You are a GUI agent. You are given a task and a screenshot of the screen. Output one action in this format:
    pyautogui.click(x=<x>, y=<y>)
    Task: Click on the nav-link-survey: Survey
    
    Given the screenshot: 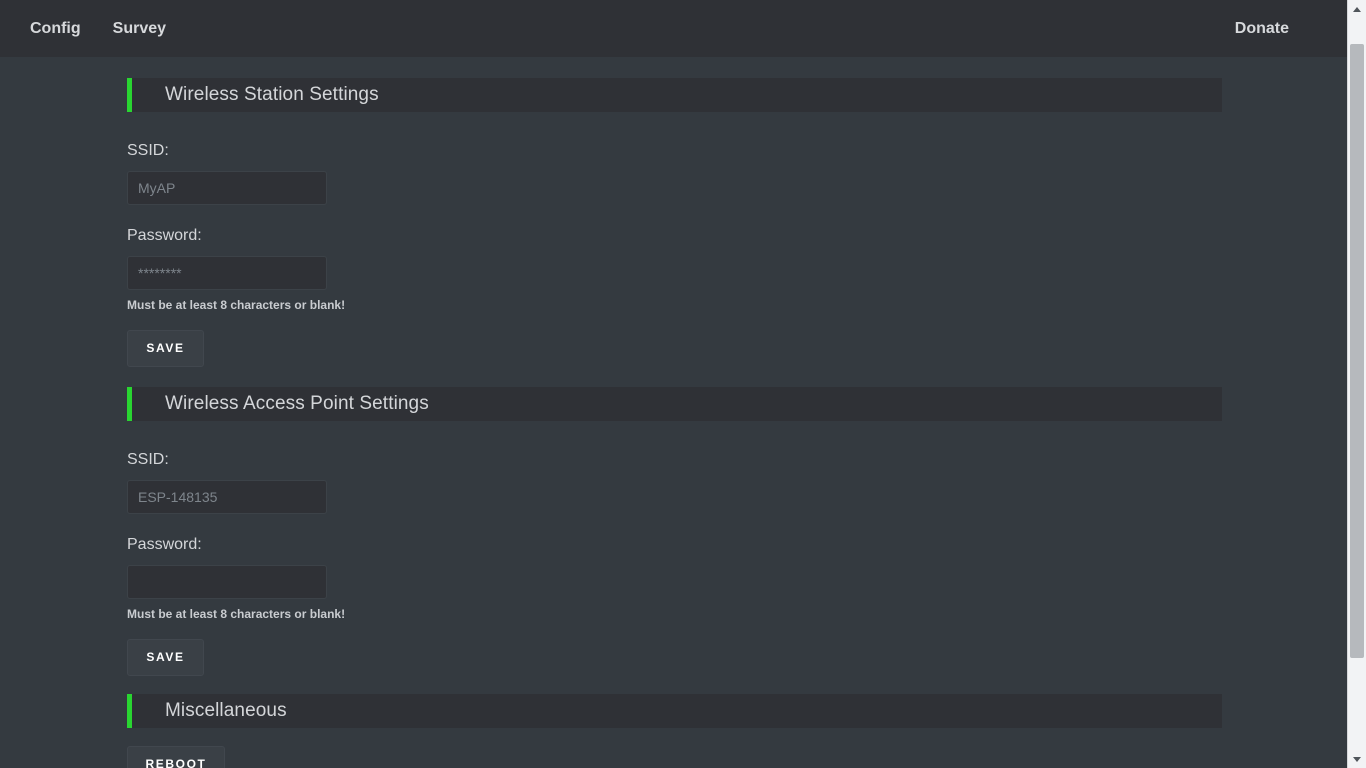 What is the action you would take?
    pyautogui.click(x=139, y=29)
    